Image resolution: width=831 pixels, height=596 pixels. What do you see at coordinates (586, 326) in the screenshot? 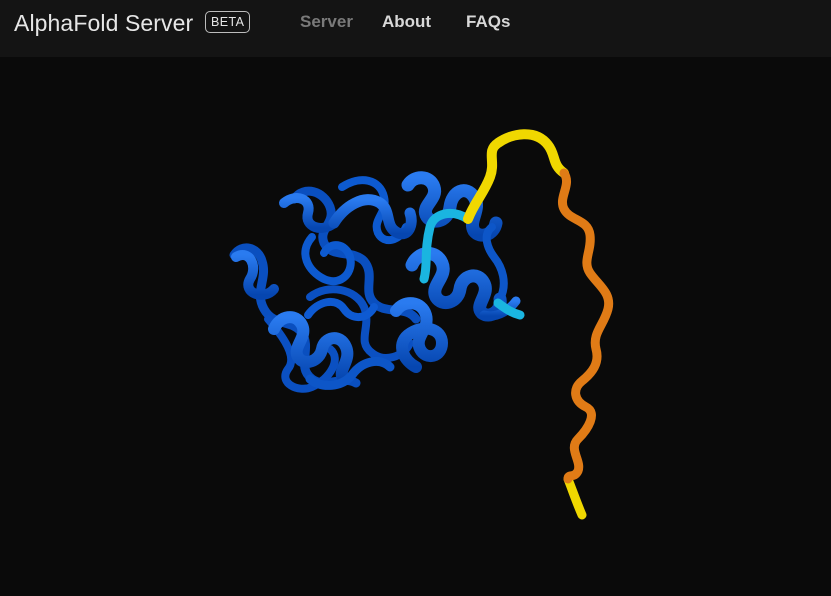
I see `very-low-confidence-tail` at bounding box center [586, 326].